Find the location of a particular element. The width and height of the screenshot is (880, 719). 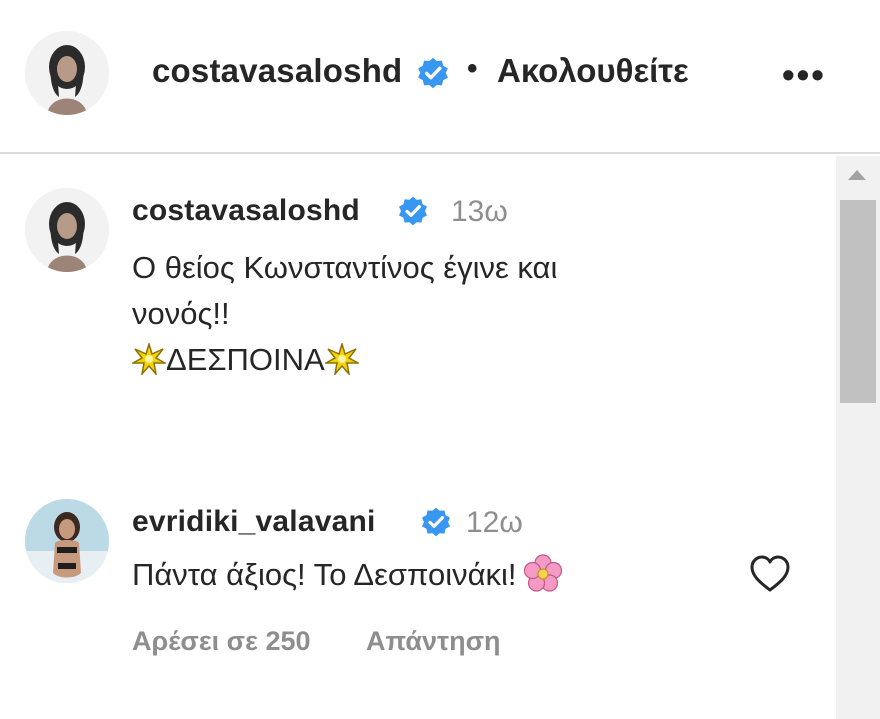

comment-timestamp: 12ω is located at coordinates (494, 523).